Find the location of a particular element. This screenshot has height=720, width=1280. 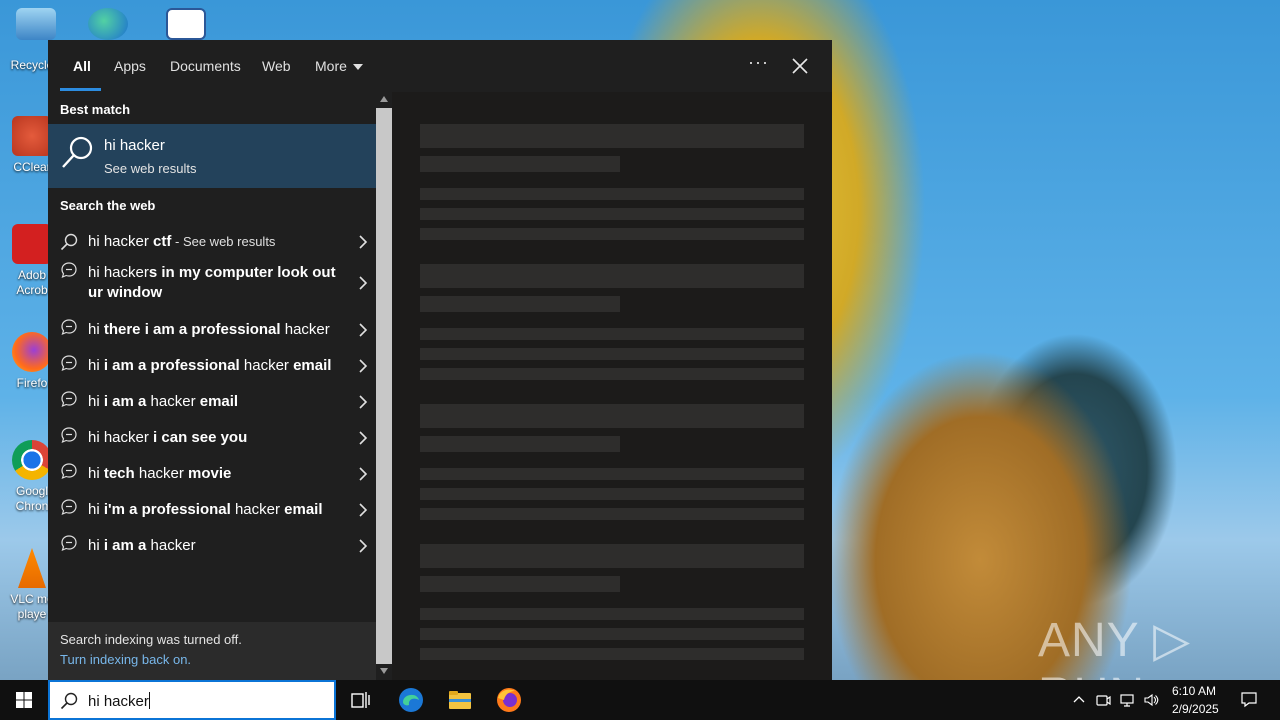

clock-time: 6:10 AM is located at coordinates (1194, 691).